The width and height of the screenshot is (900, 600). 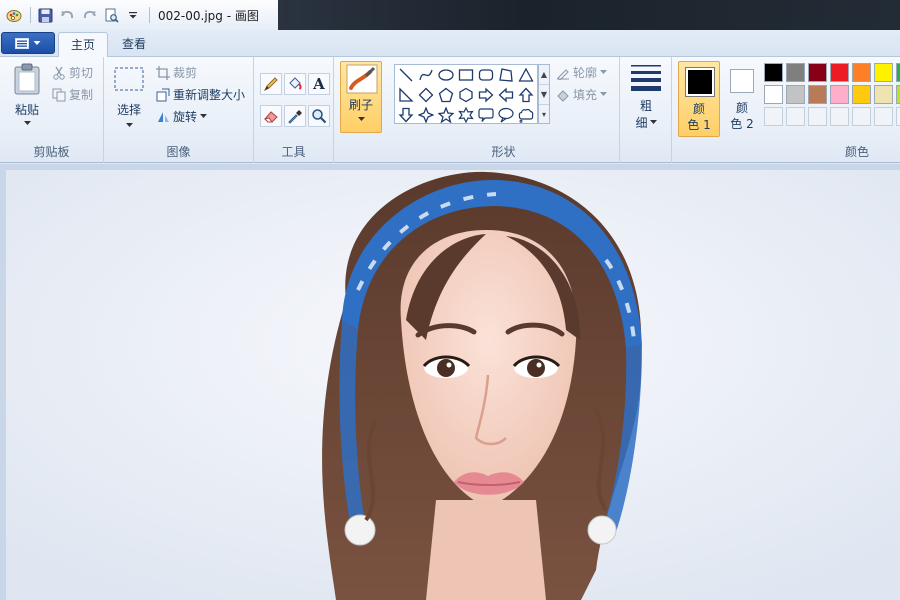 What do you see at coordinates (741, 108) in the screenshot?
I see `color2-label-line1: 颜` at bounding box center [741, 108].